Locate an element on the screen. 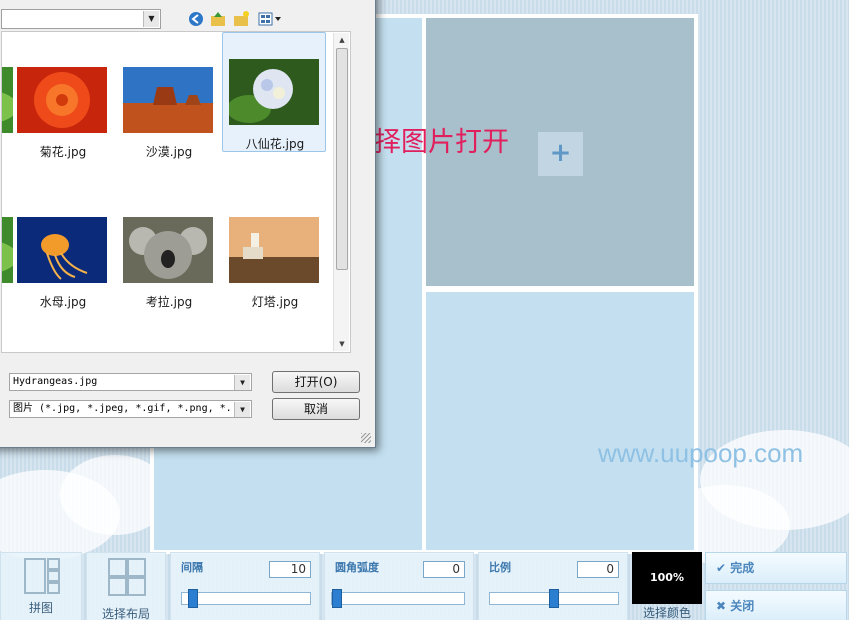 This screenshot has width=849, height=620. done-button: ✔ 完成 is located at coordinates (776, 568).